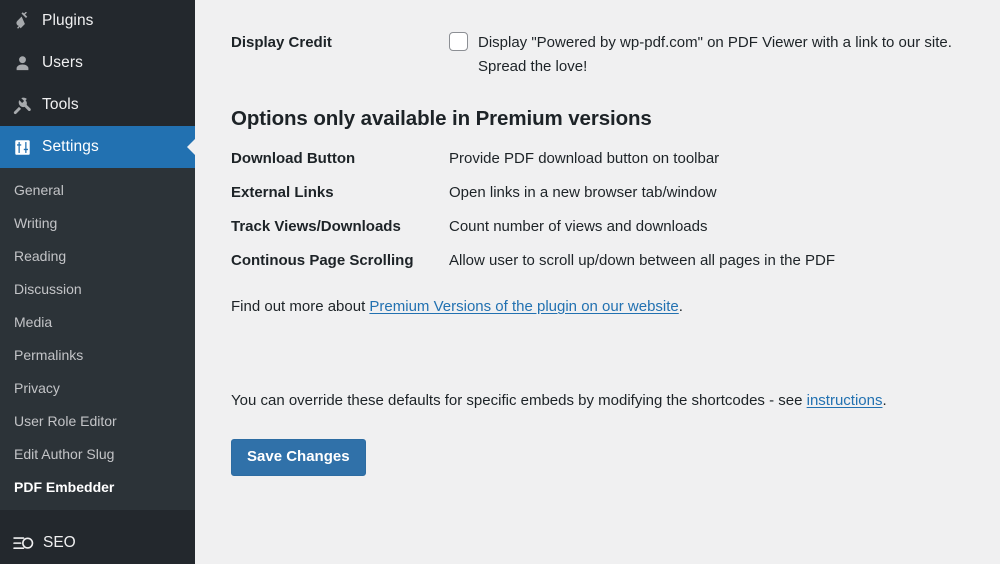  Describe the element at coordinates (97, 289) in the screenshot. I see `sidebar-subitem-discussion: Discussion` at that location.